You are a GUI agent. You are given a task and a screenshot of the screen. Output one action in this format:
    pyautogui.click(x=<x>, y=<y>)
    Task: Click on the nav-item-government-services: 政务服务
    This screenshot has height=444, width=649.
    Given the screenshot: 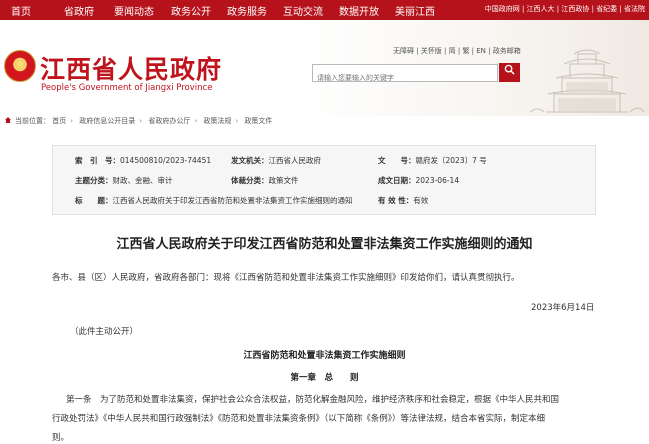 What is the action you would take?
    pyautogui.click(x=247, y=10)
    